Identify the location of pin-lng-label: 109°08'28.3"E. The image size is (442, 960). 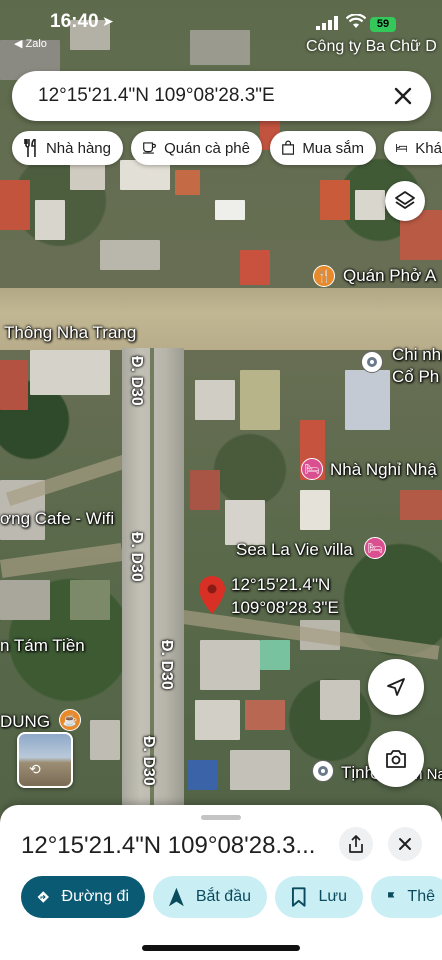
(285, 607).